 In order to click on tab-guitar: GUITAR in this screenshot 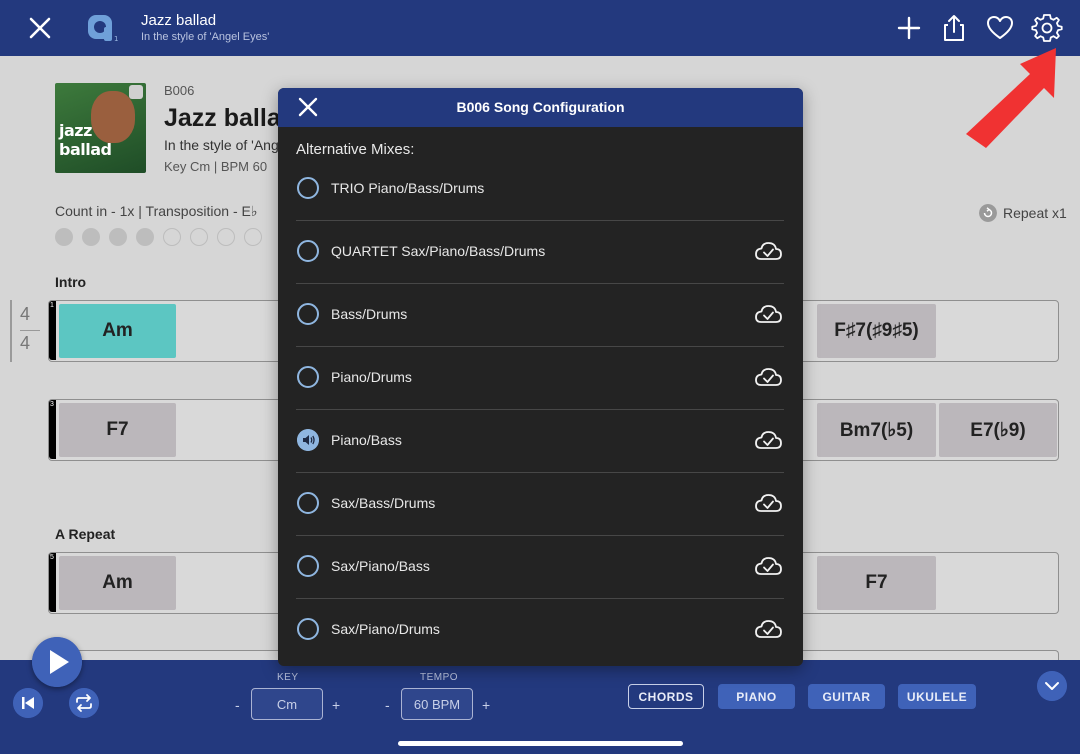, I will do `click(846, 696)`.